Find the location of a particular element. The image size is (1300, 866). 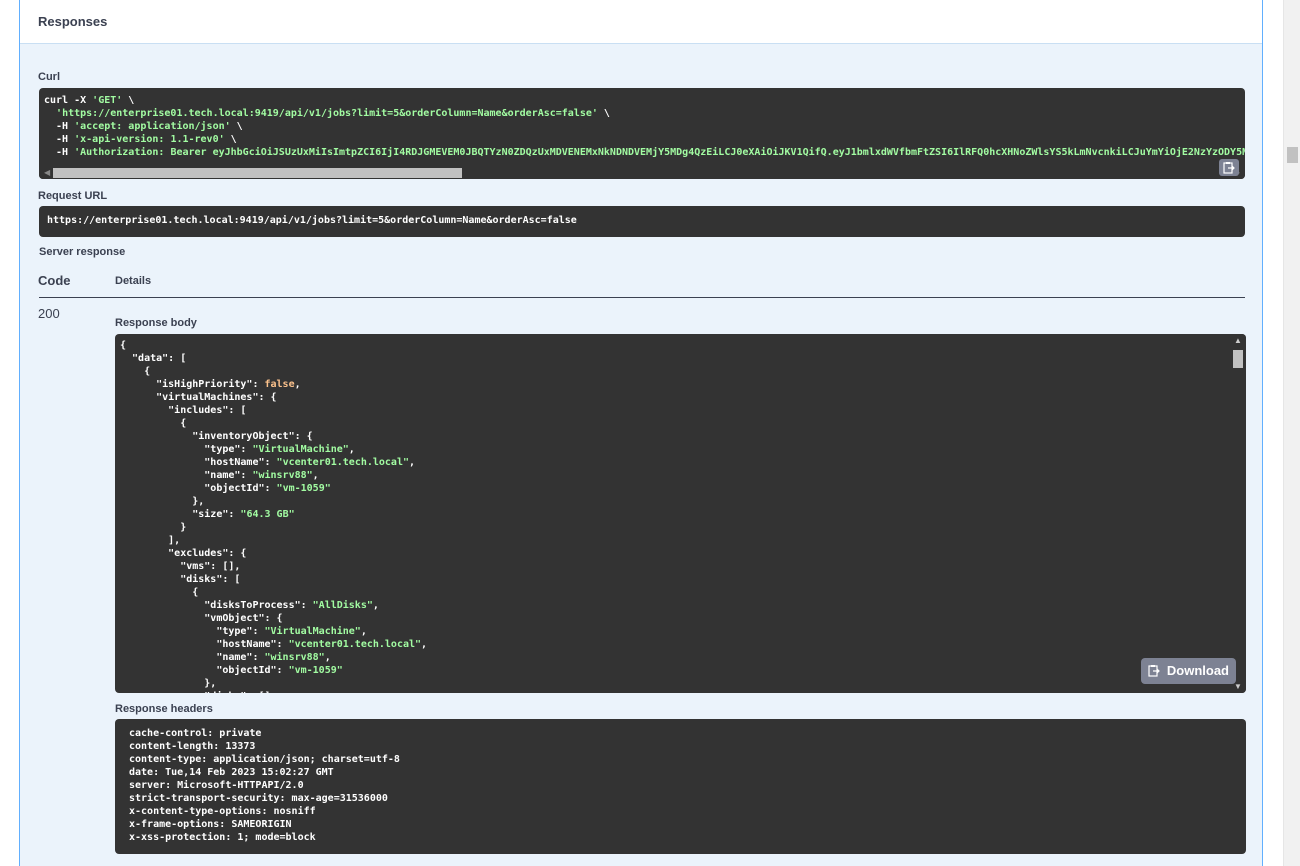

json-line-text: ], is located at coordinates (150, 540).